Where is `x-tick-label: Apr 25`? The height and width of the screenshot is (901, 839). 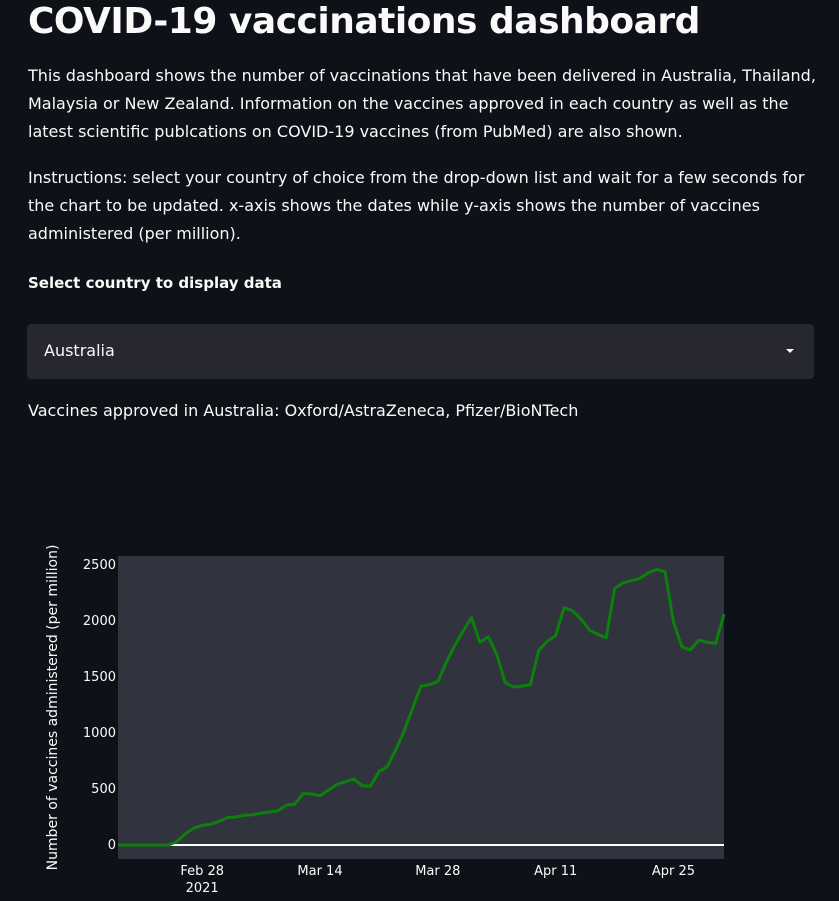
x-tick-label: Apr 25 is located at coordinates (673, 871).